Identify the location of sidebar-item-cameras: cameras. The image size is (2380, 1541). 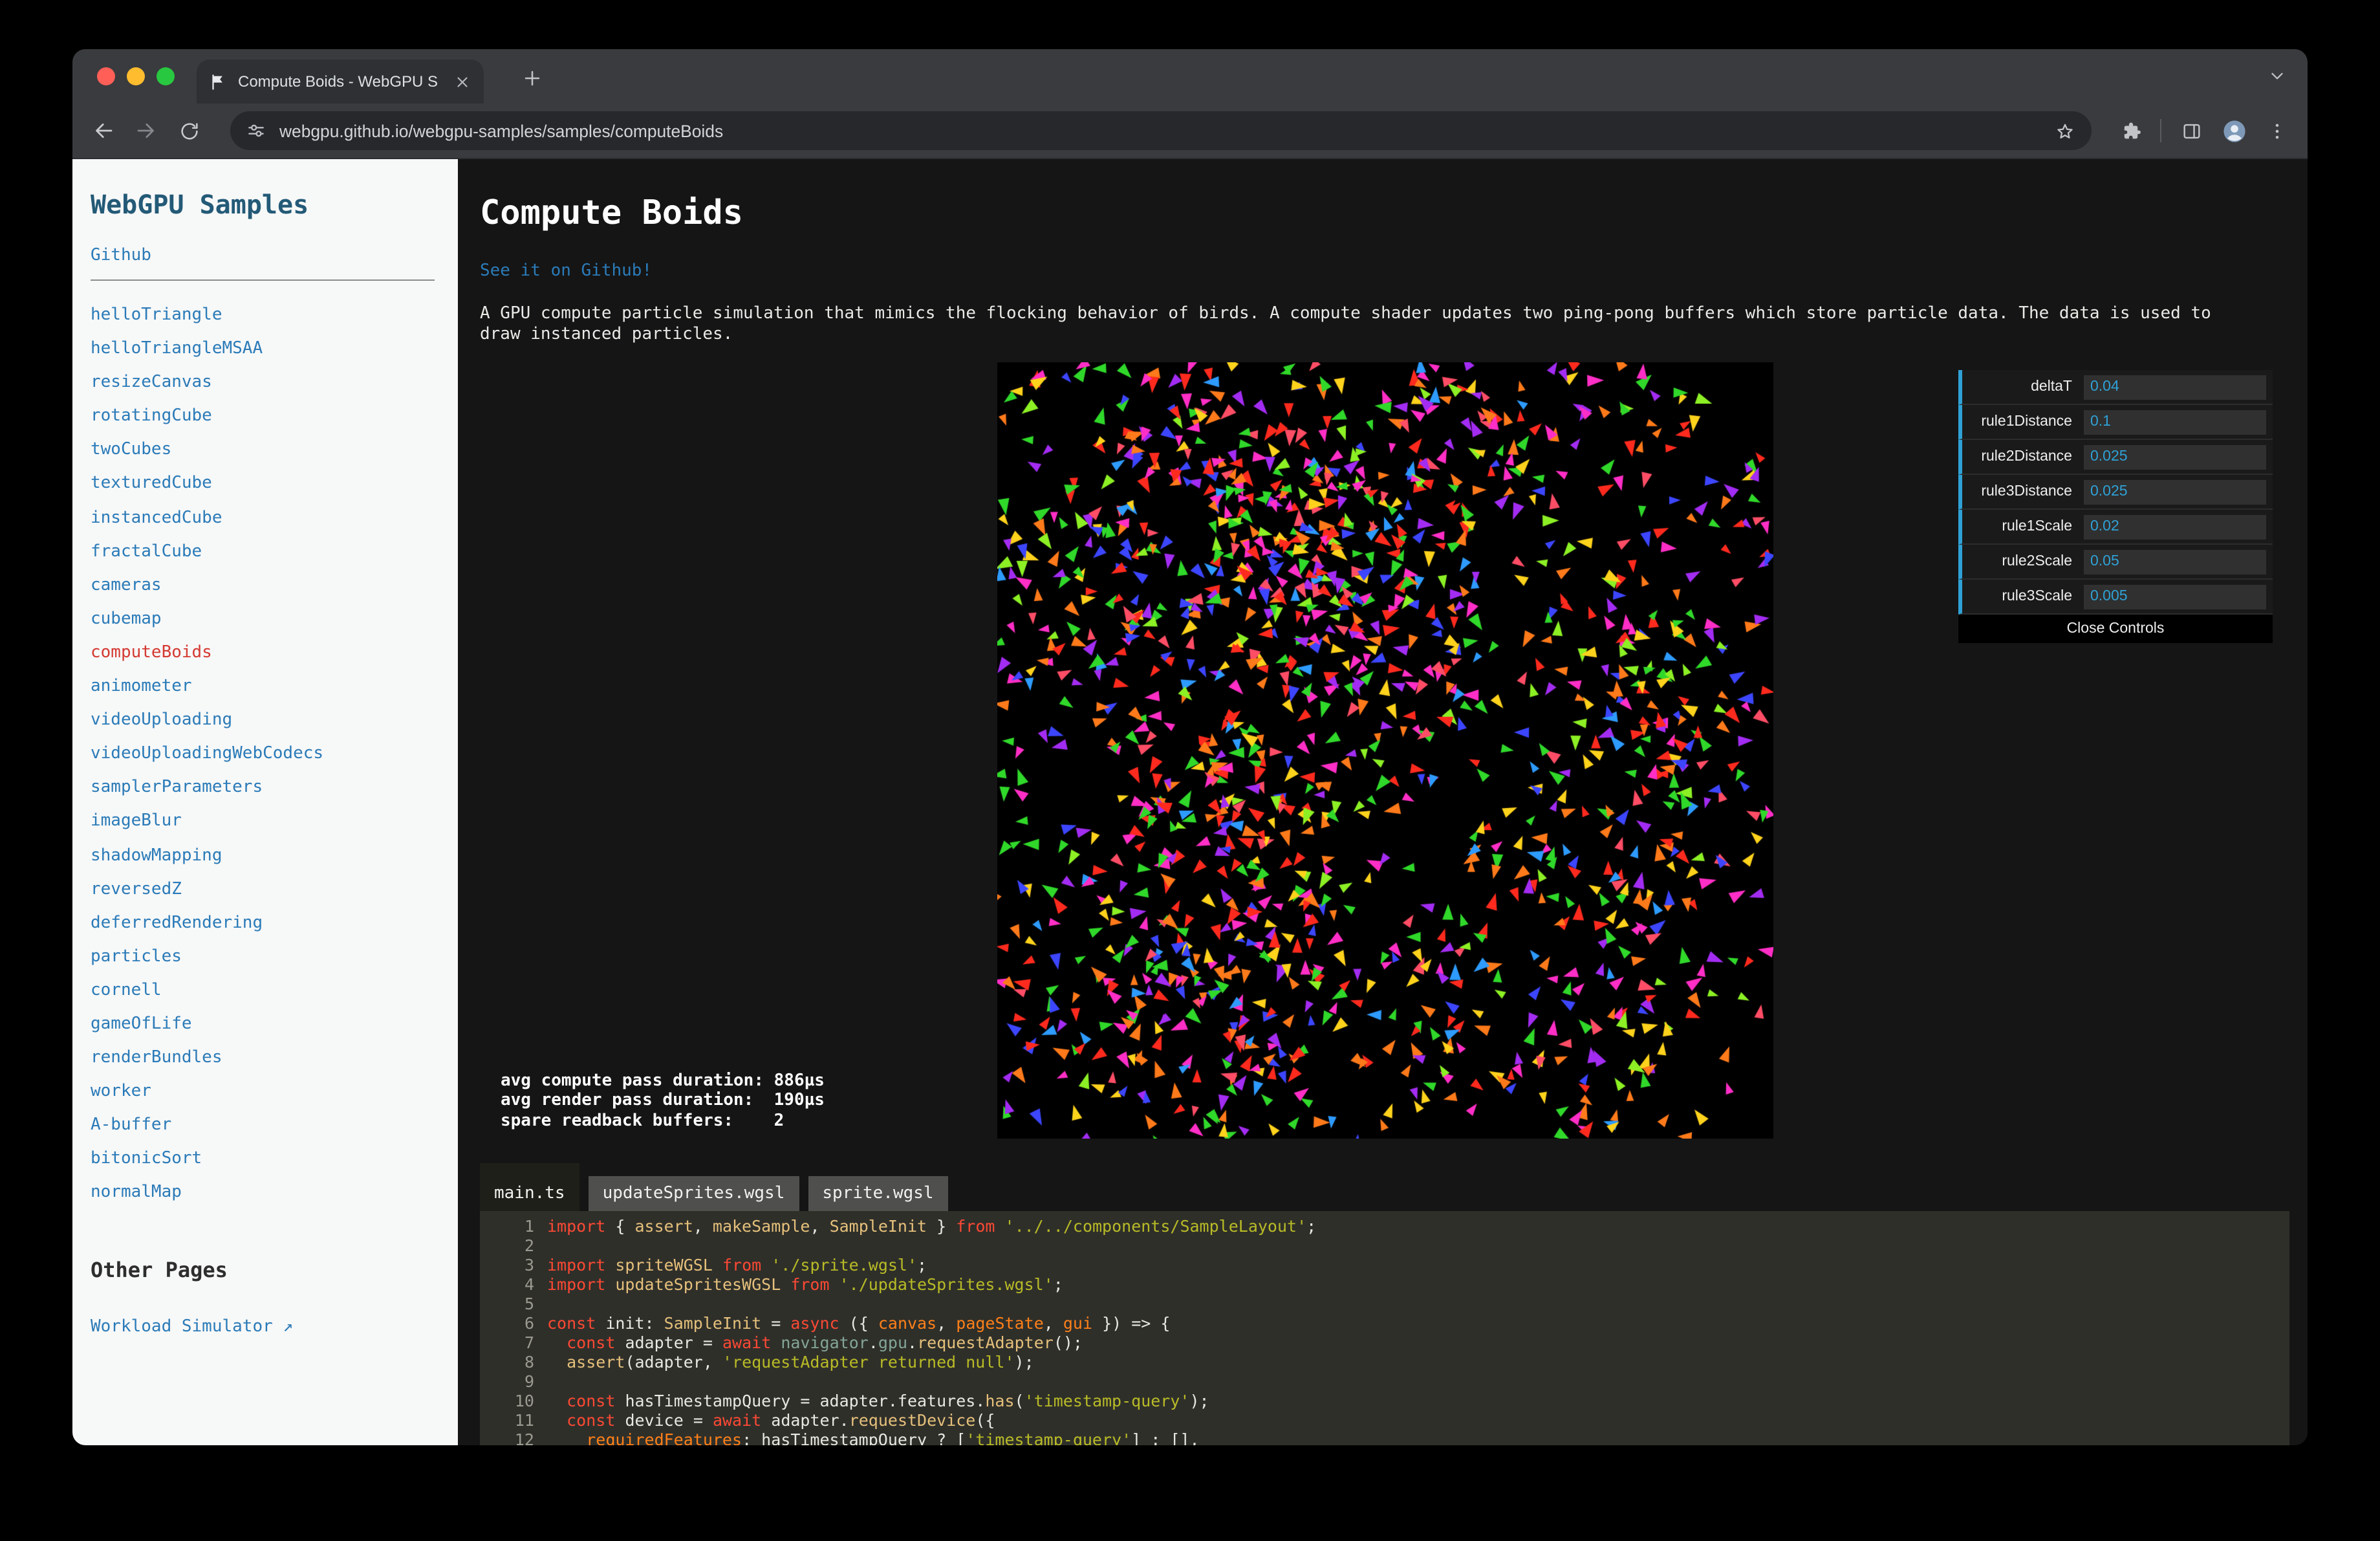
(269, 586).